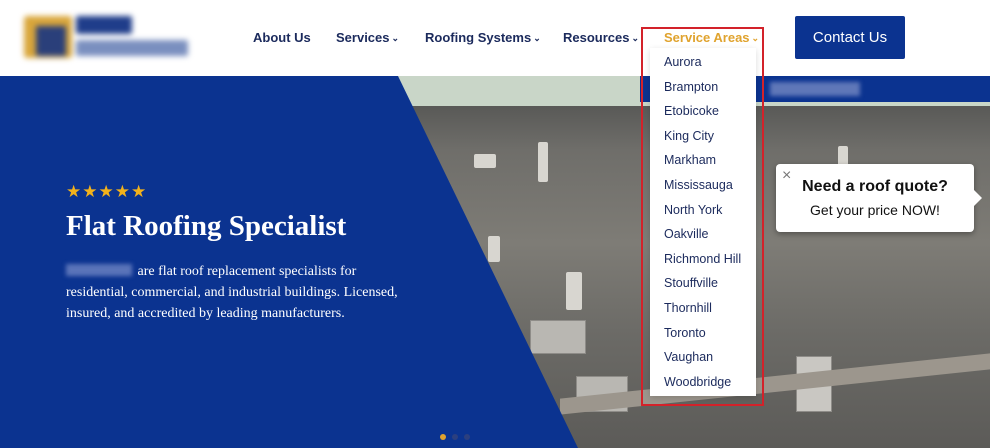  What do you see at coordinates (686, 237) in the screenshot?
I see `dropdown-item-oakville: Oakville` at bounding box center [686, 237].